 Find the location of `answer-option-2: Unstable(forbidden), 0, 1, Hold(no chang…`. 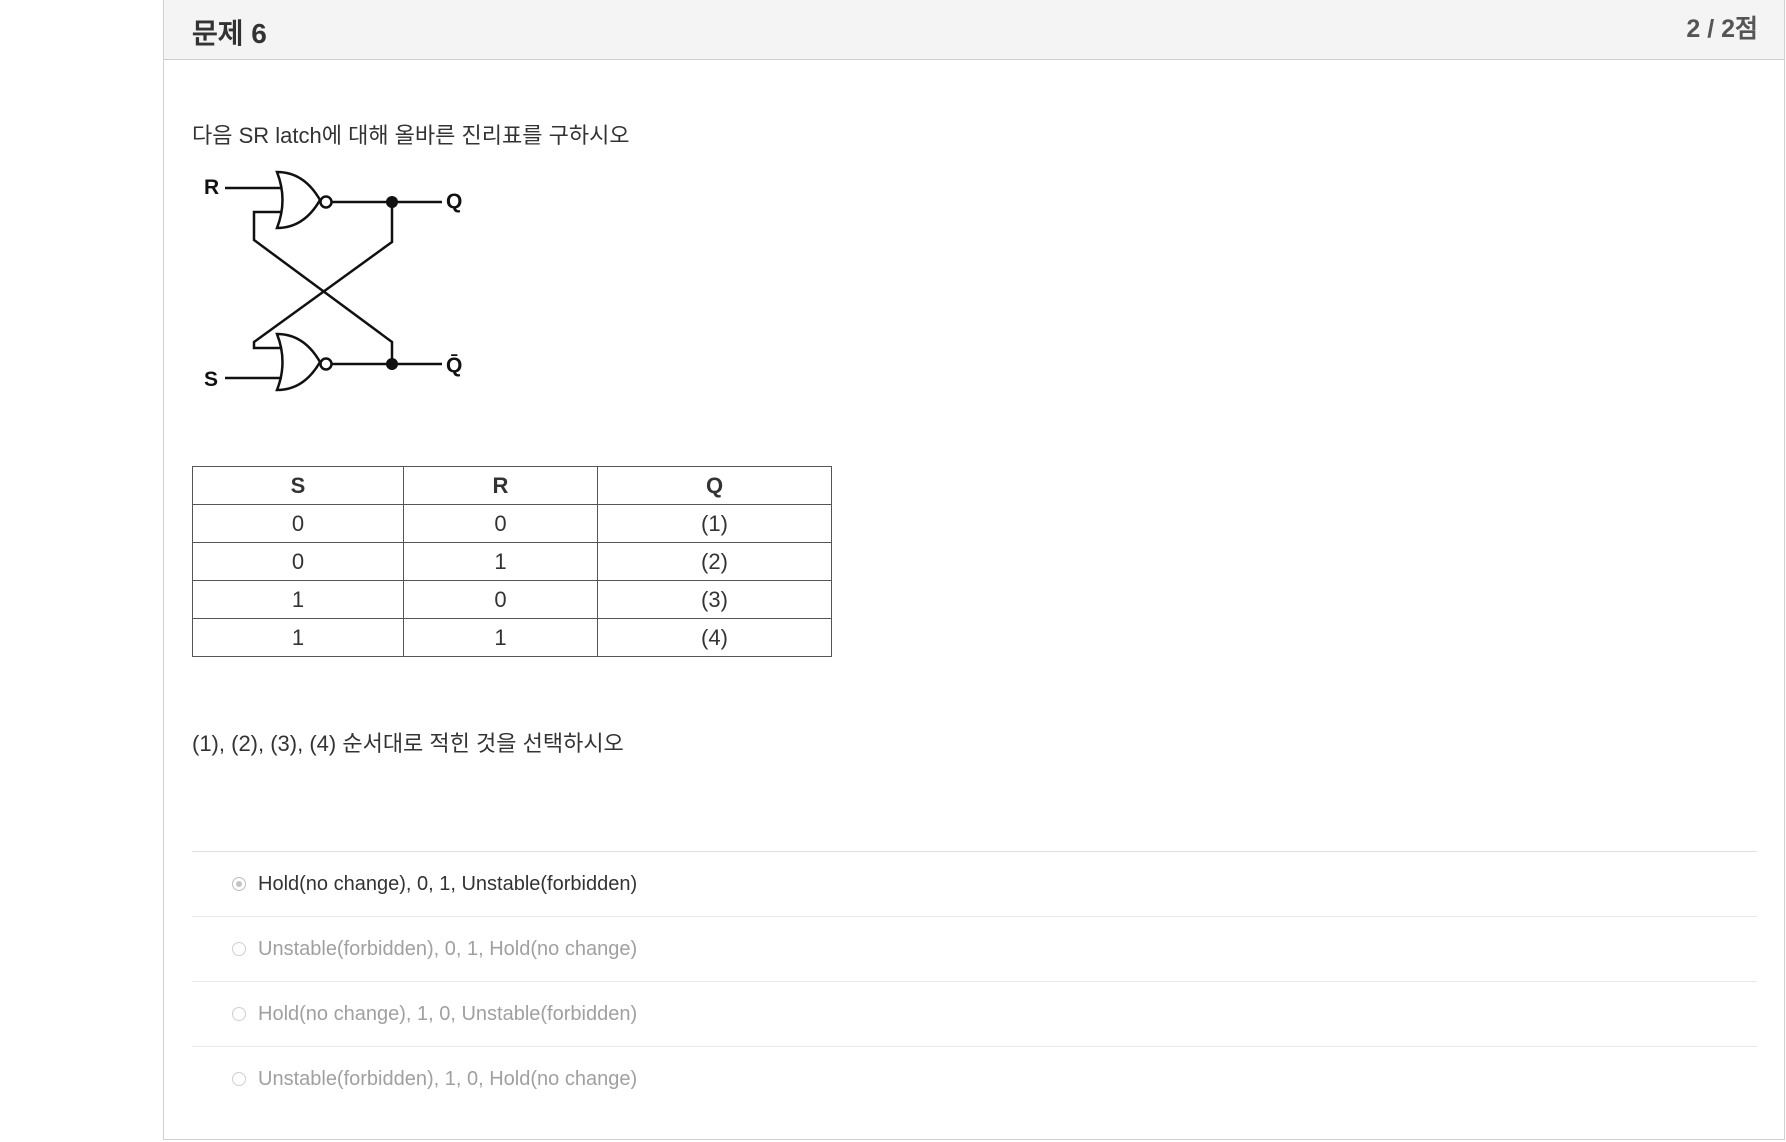

answer-option-2: Unstable(forbidden), 0, 1, Hold(no chang… is located at coordinates (974, 949).